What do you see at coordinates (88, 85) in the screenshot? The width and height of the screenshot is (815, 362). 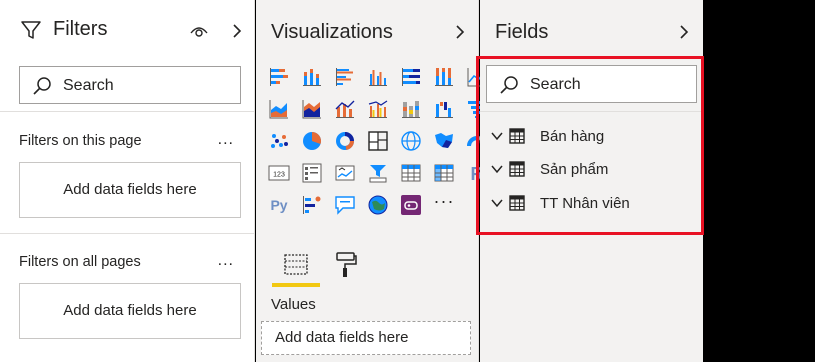 I see `filters-search-placeholder: Search` at bounding box center [88, 85].